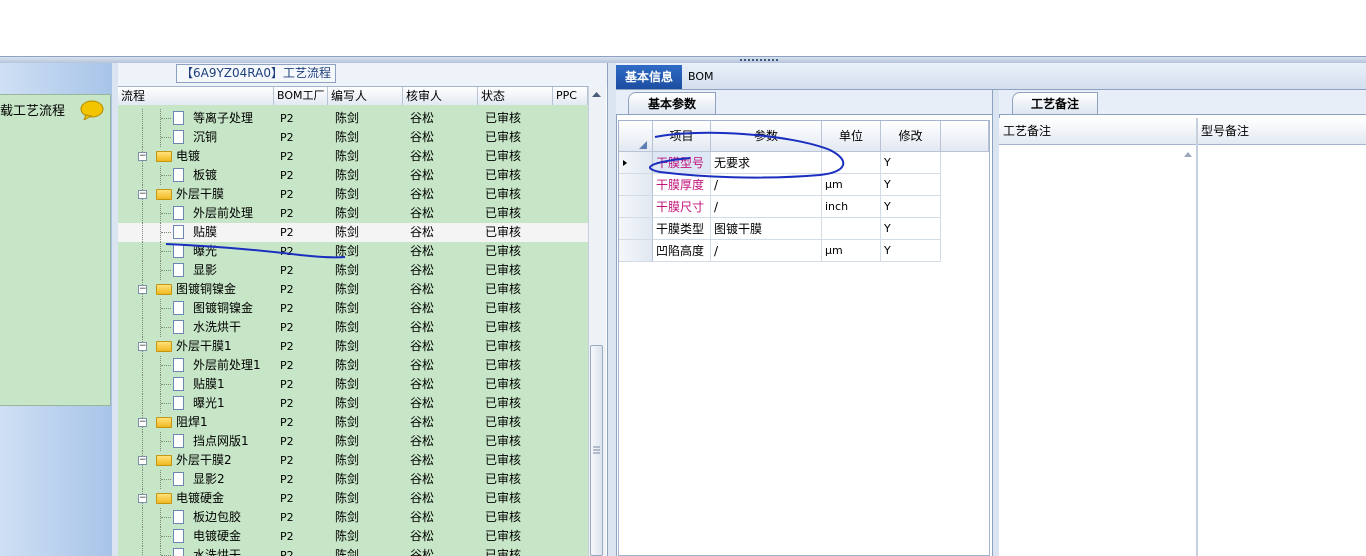  What do you see at coordinates (1225, 131) in the screenshot?
I see `column-header-model-note: 型号备注` at bounding box center [1225, 131].